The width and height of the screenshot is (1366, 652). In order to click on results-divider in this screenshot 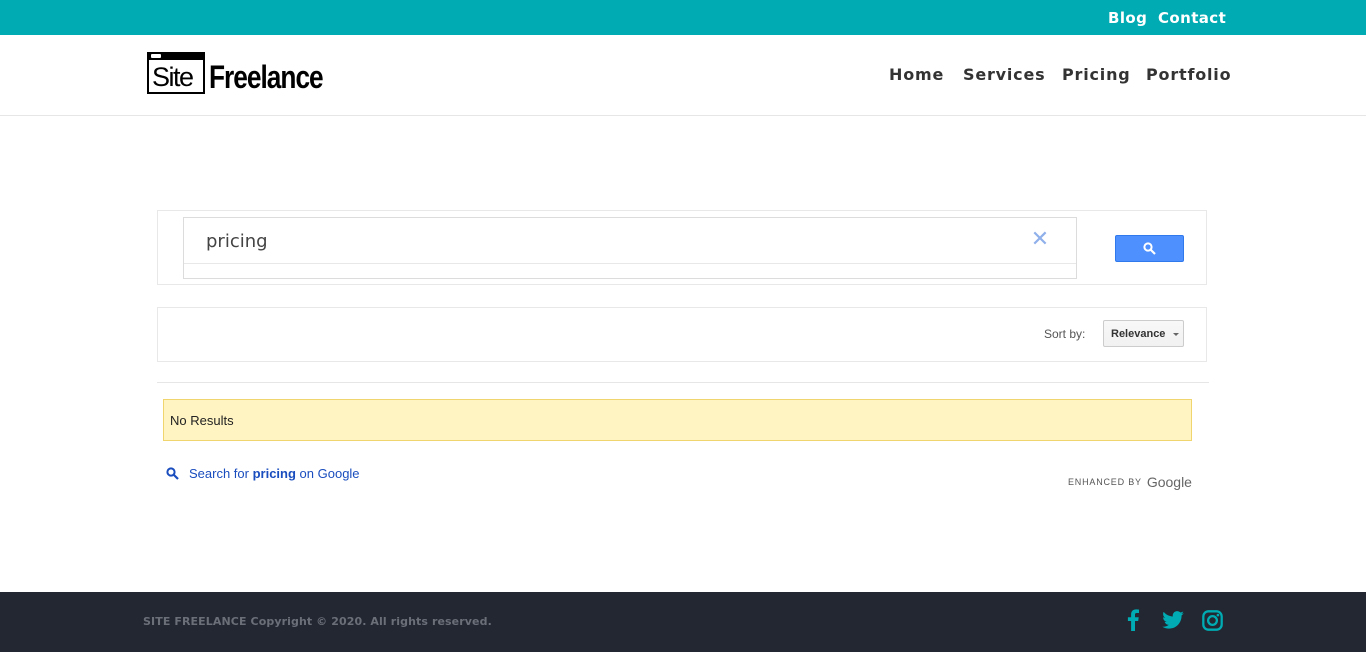, I will do `click(683, 382)`.